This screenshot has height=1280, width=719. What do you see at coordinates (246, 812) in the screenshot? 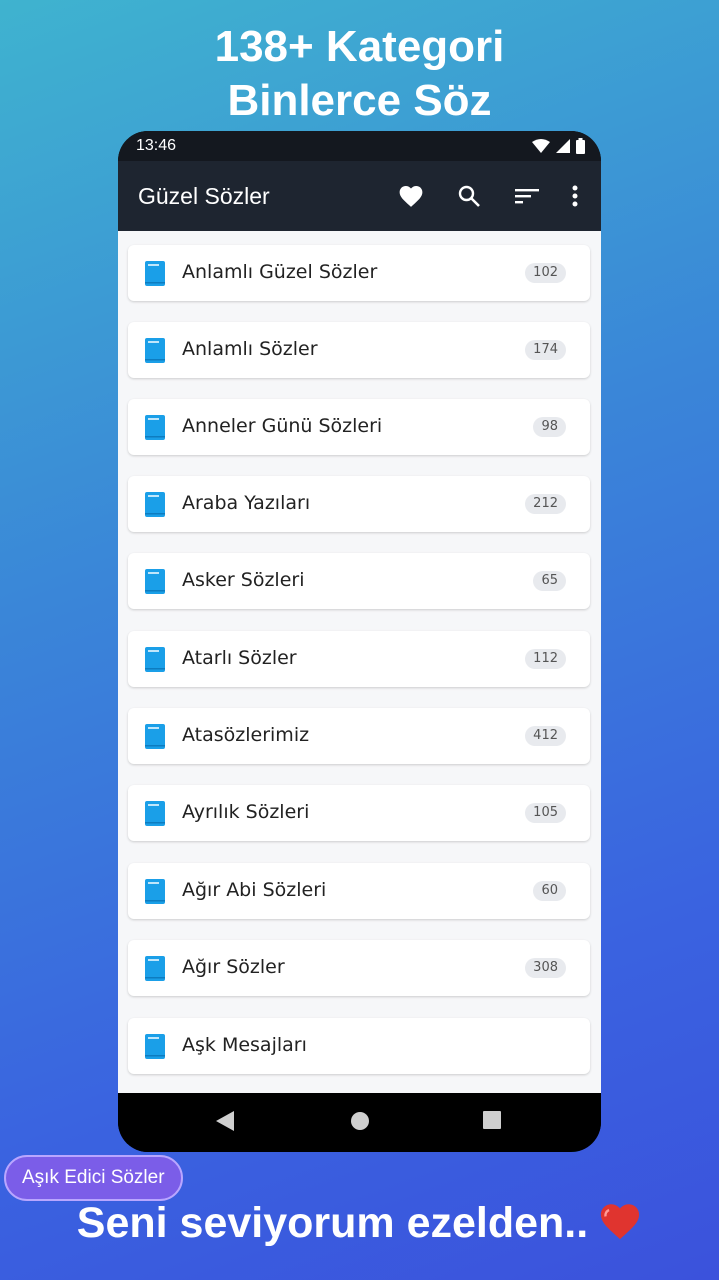
I see `category-label: Ayrılık Sözleri` at bounding box center [246, 812].